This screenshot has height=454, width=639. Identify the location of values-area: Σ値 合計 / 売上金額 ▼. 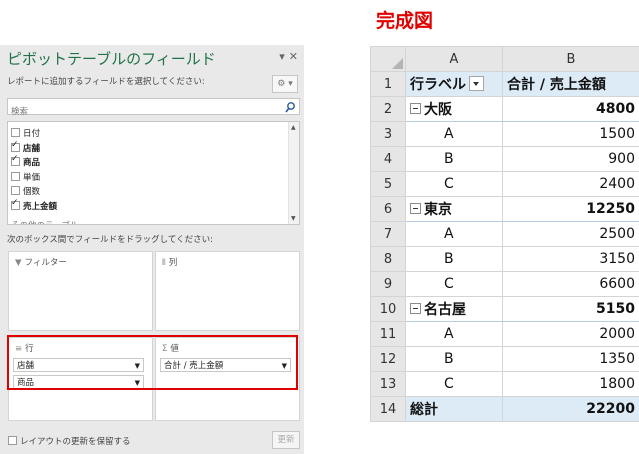
(227, 379).